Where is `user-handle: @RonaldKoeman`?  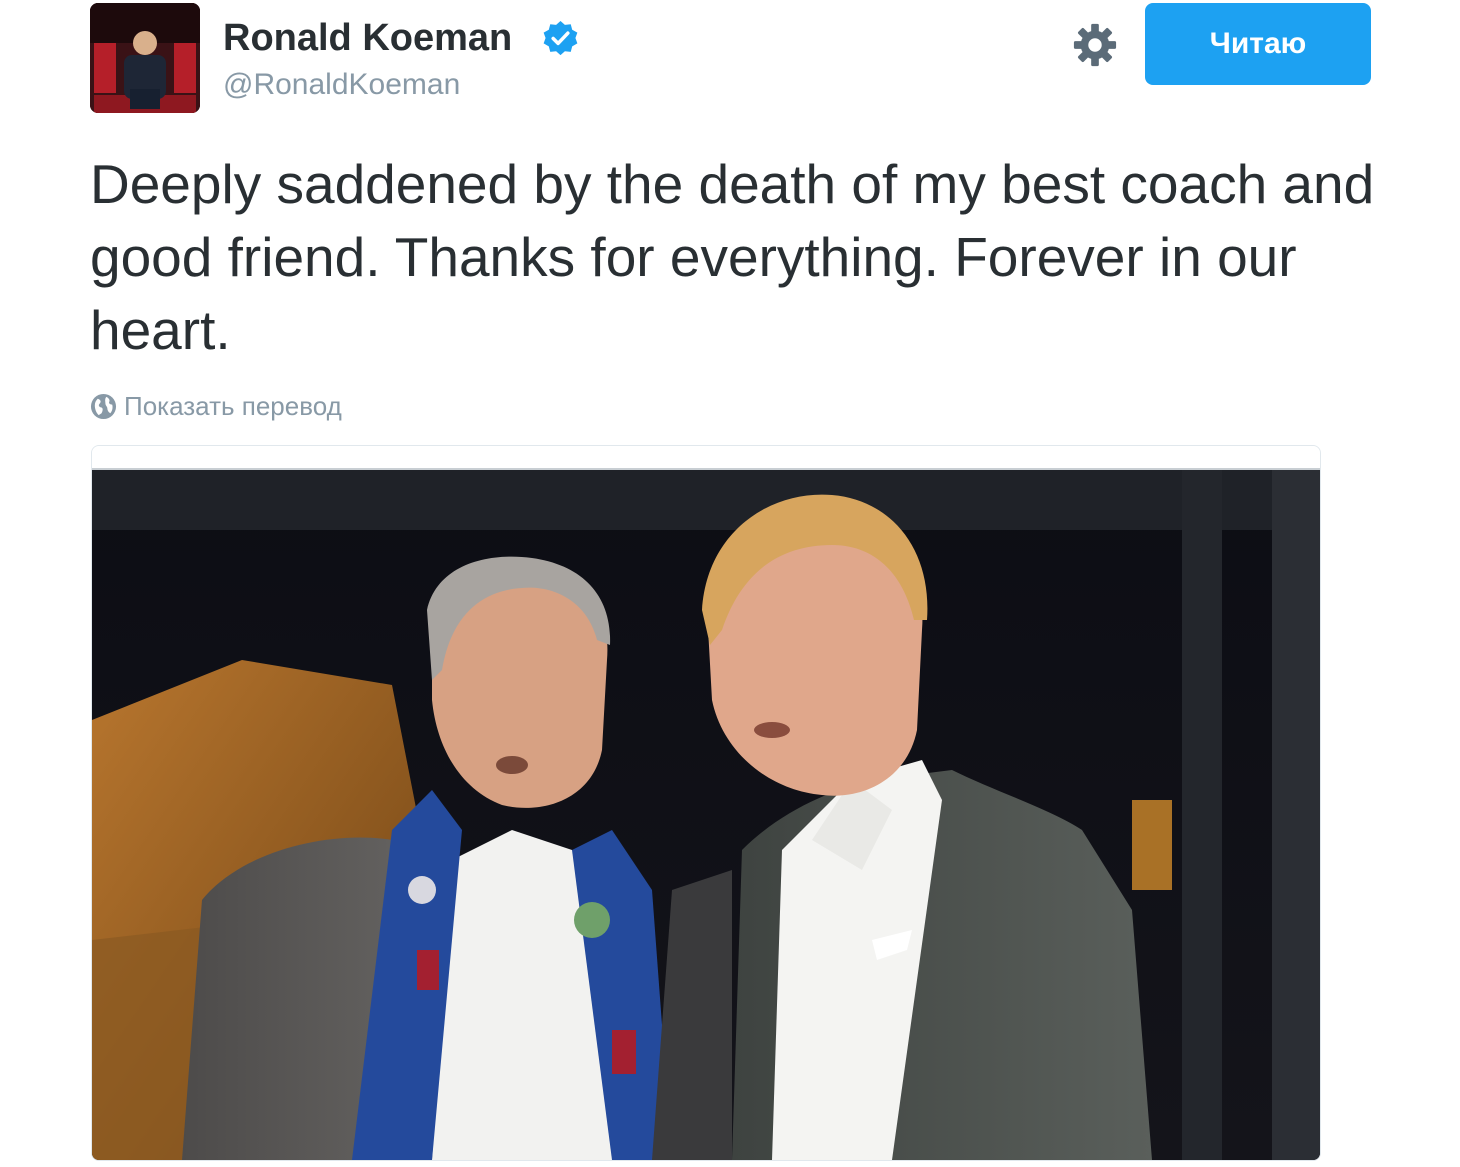
user-handle: @RonaldKoeman is located at coordinates (341, 85).